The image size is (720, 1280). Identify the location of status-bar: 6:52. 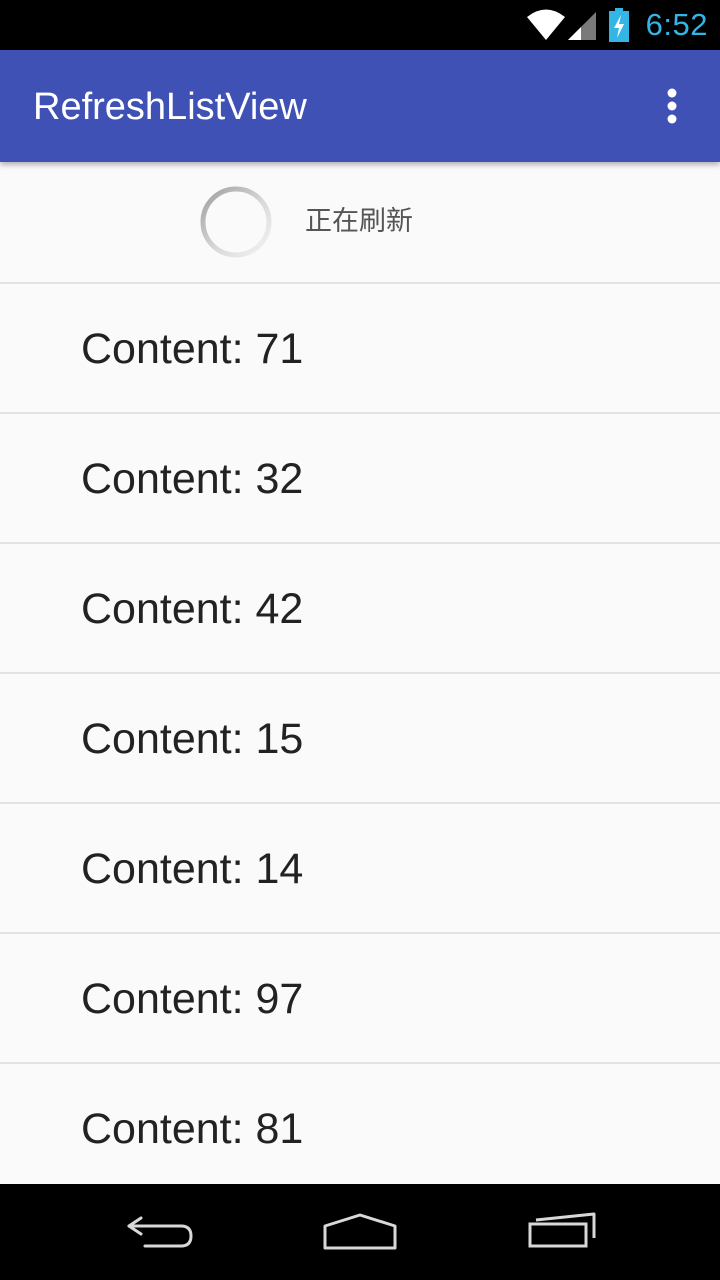
(360, 25).